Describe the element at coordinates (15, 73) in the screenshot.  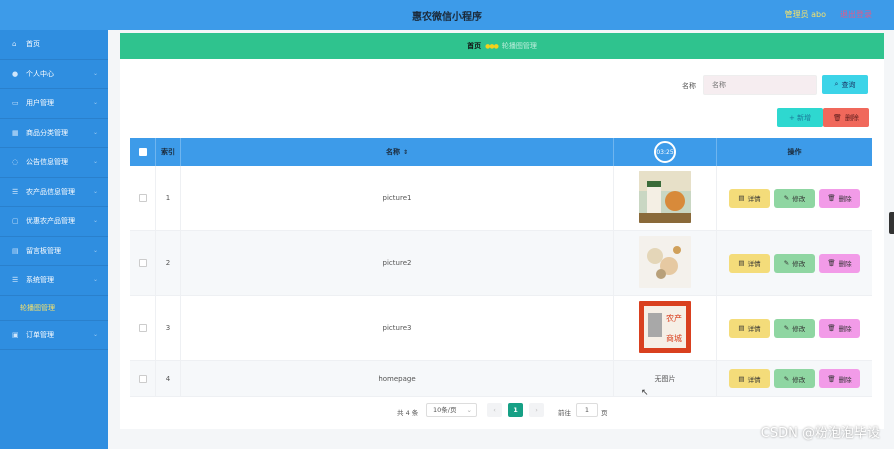
I see `user-icon: ●` at that location.